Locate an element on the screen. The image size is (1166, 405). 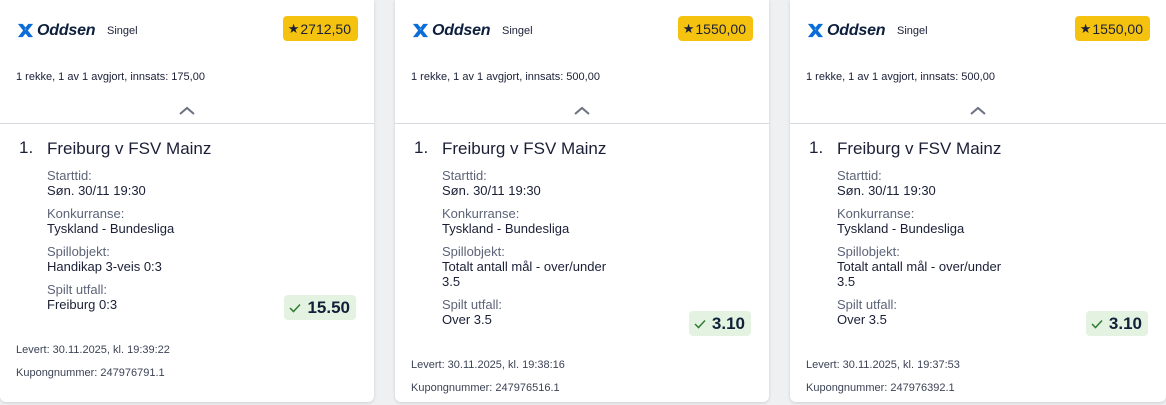
coupon-summary: 1 rekke, 1 av 1 avgjort, innsats: 175,00 is located at coordinates (110, 77).